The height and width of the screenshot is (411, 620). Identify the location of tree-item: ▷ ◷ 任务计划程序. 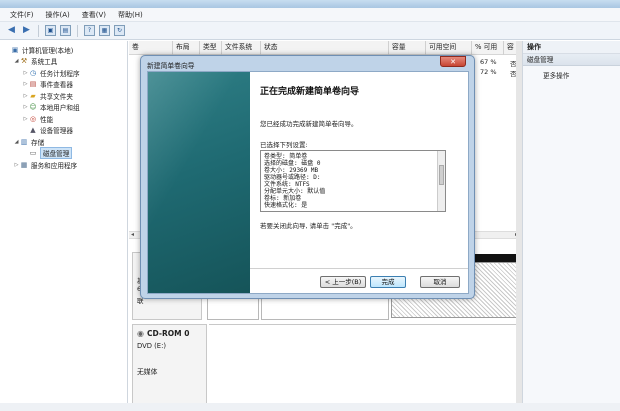
(63, 73).